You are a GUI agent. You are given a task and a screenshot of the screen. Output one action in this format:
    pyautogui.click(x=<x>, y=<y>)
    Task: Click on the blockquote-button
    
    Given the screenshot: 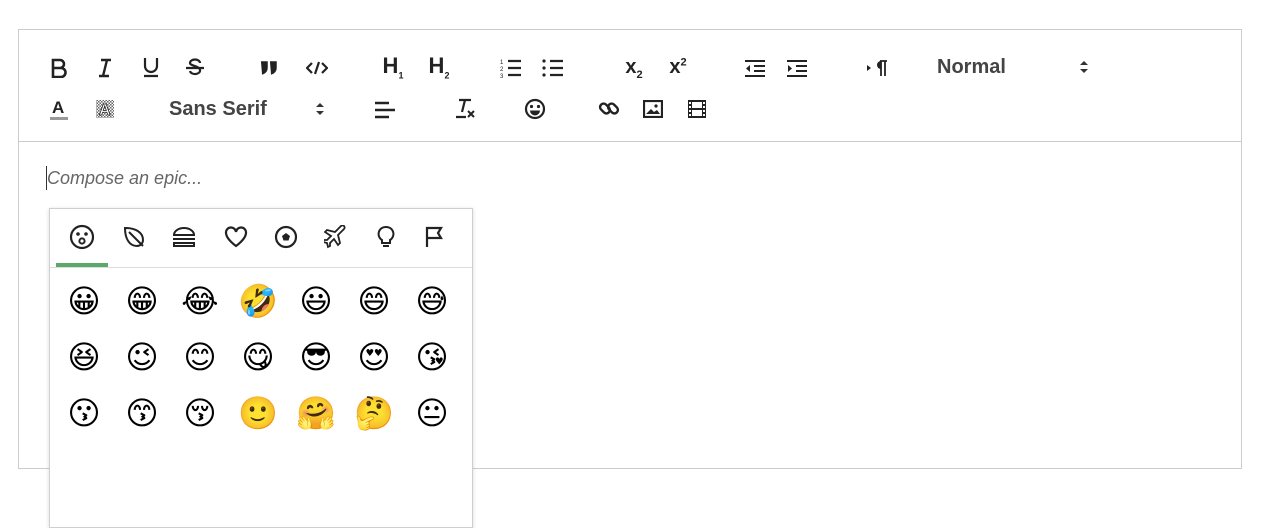 What is the action you would take?
    pyautogui.click(x=269, y=68)
    